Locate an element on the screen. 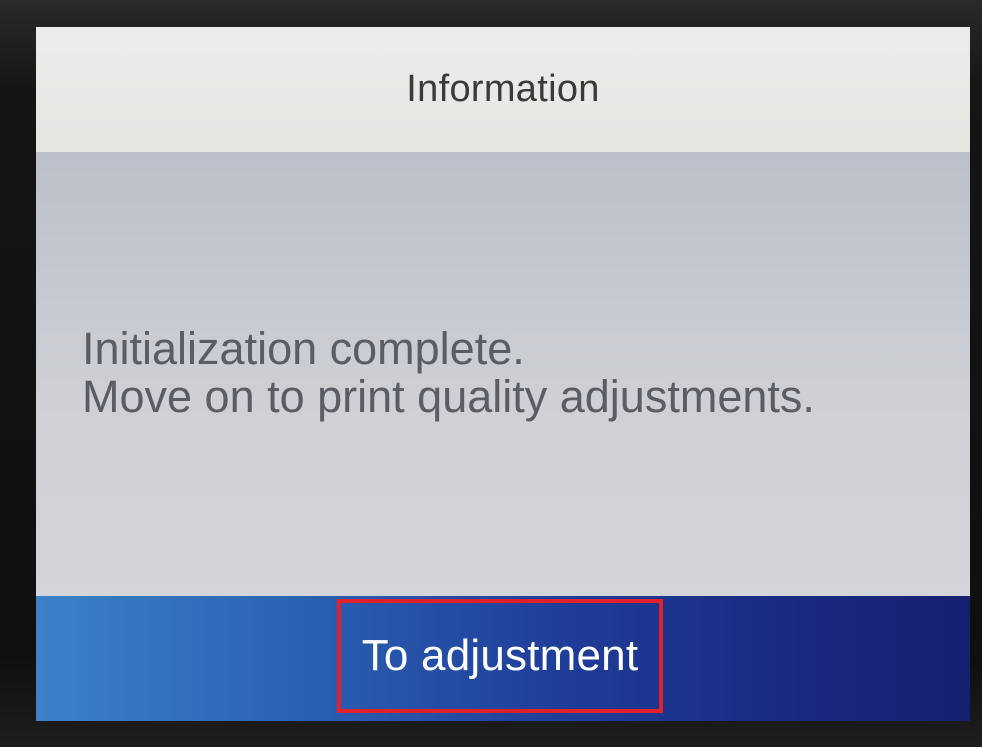 The height and width of the screenshot is (747, 982). message-line-initialization: Initialization complete. is located at coordinates (303, 348).